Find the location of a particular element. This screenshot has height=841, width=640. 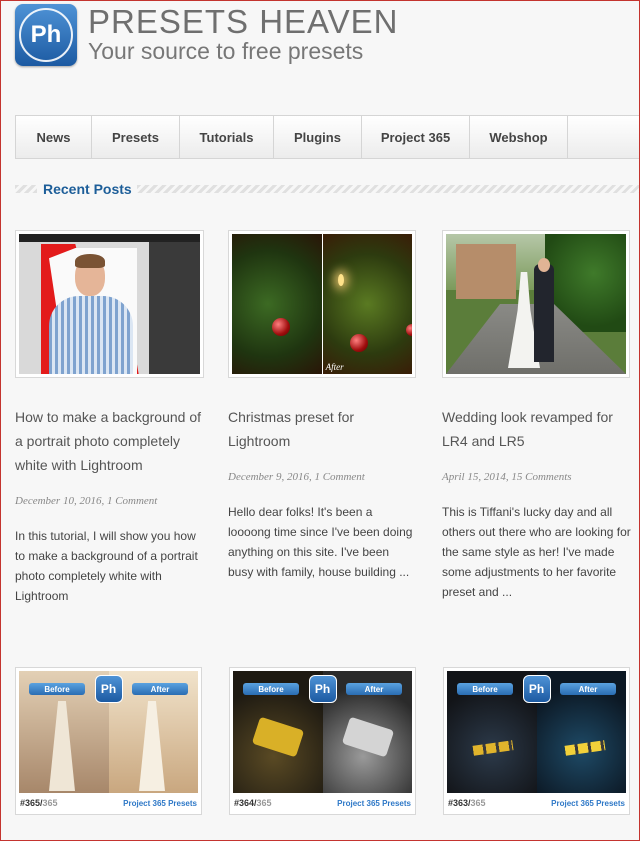

nav-item-news: News is located at coordinates (54, 137).